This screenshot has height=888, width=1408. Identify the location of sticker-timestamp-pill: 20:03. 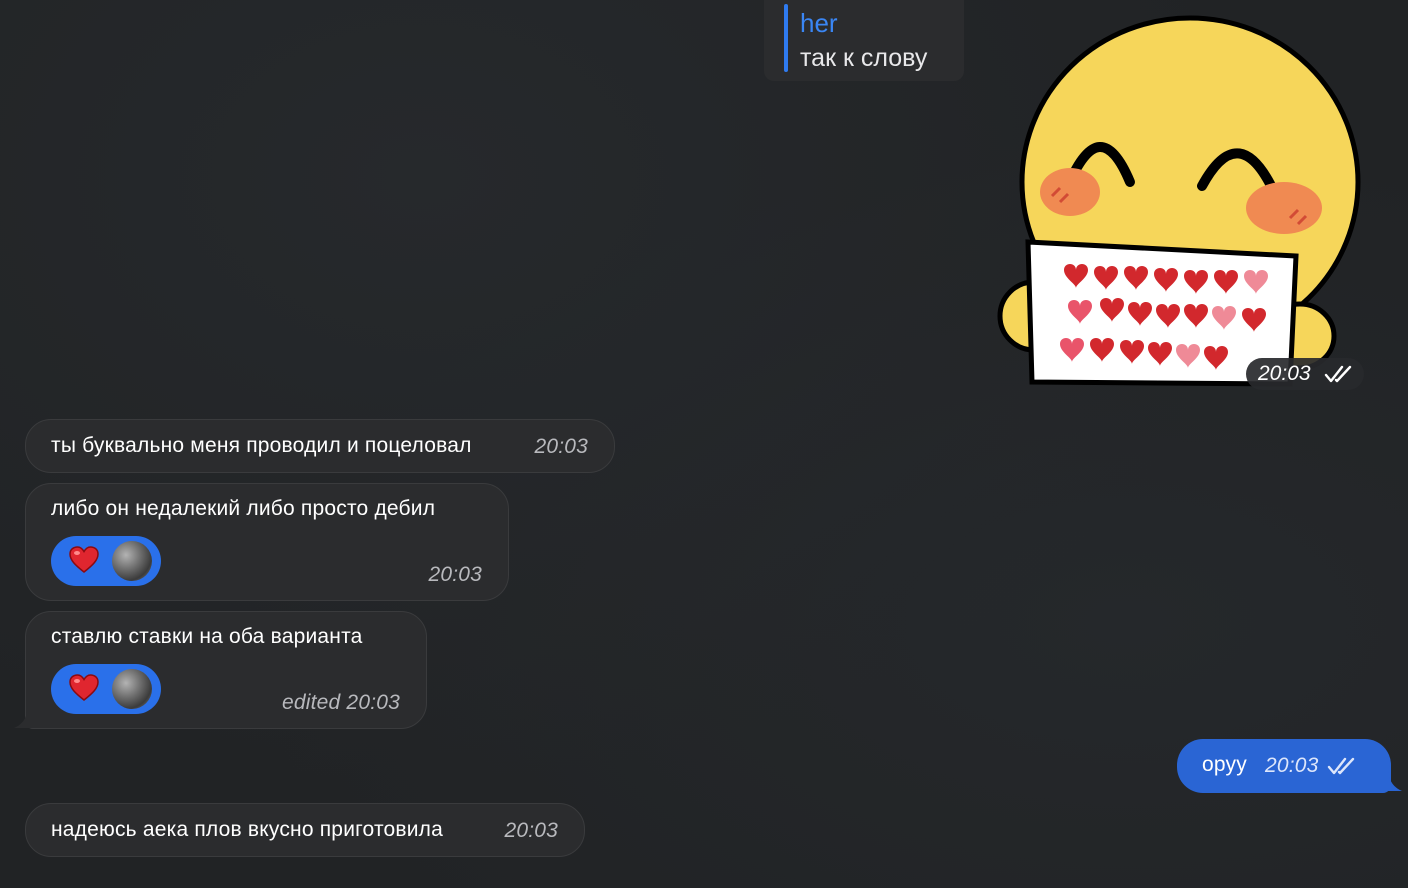
(1305, 374).